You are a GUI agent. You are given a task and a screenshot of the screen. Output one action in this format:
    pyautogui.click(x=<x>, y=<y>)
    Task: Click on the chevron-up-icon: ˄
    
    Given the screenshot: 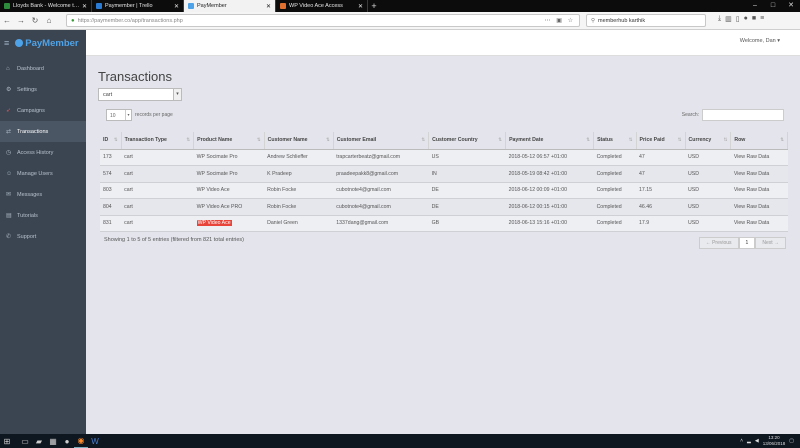 What is the action you would take?
    pyautogui.click(x=741, y=441)
    